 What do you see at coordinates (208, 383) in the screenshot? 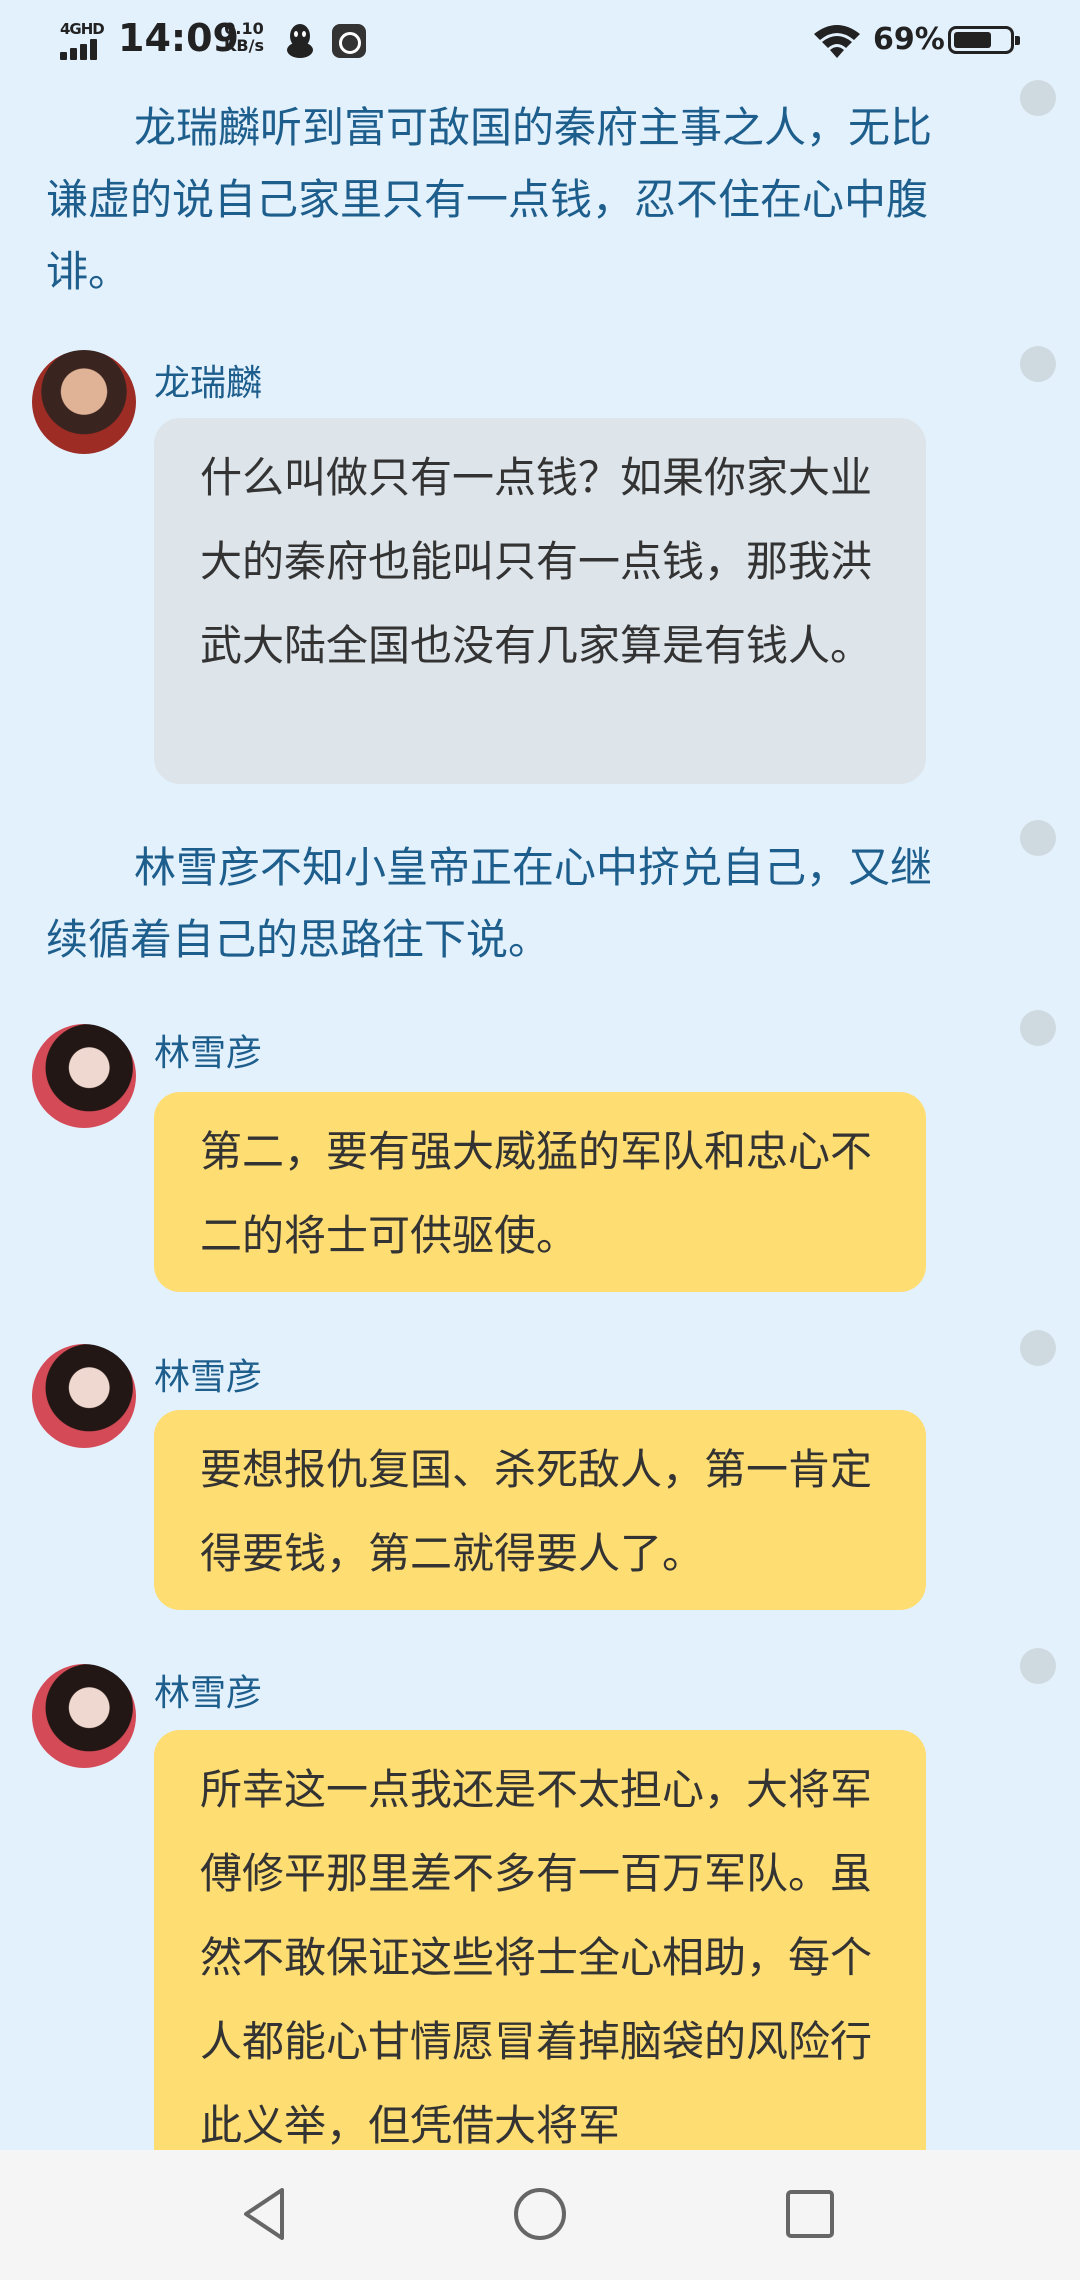
I see `speaker-name: 龙瑞麟` at bounding box center [208, 383].